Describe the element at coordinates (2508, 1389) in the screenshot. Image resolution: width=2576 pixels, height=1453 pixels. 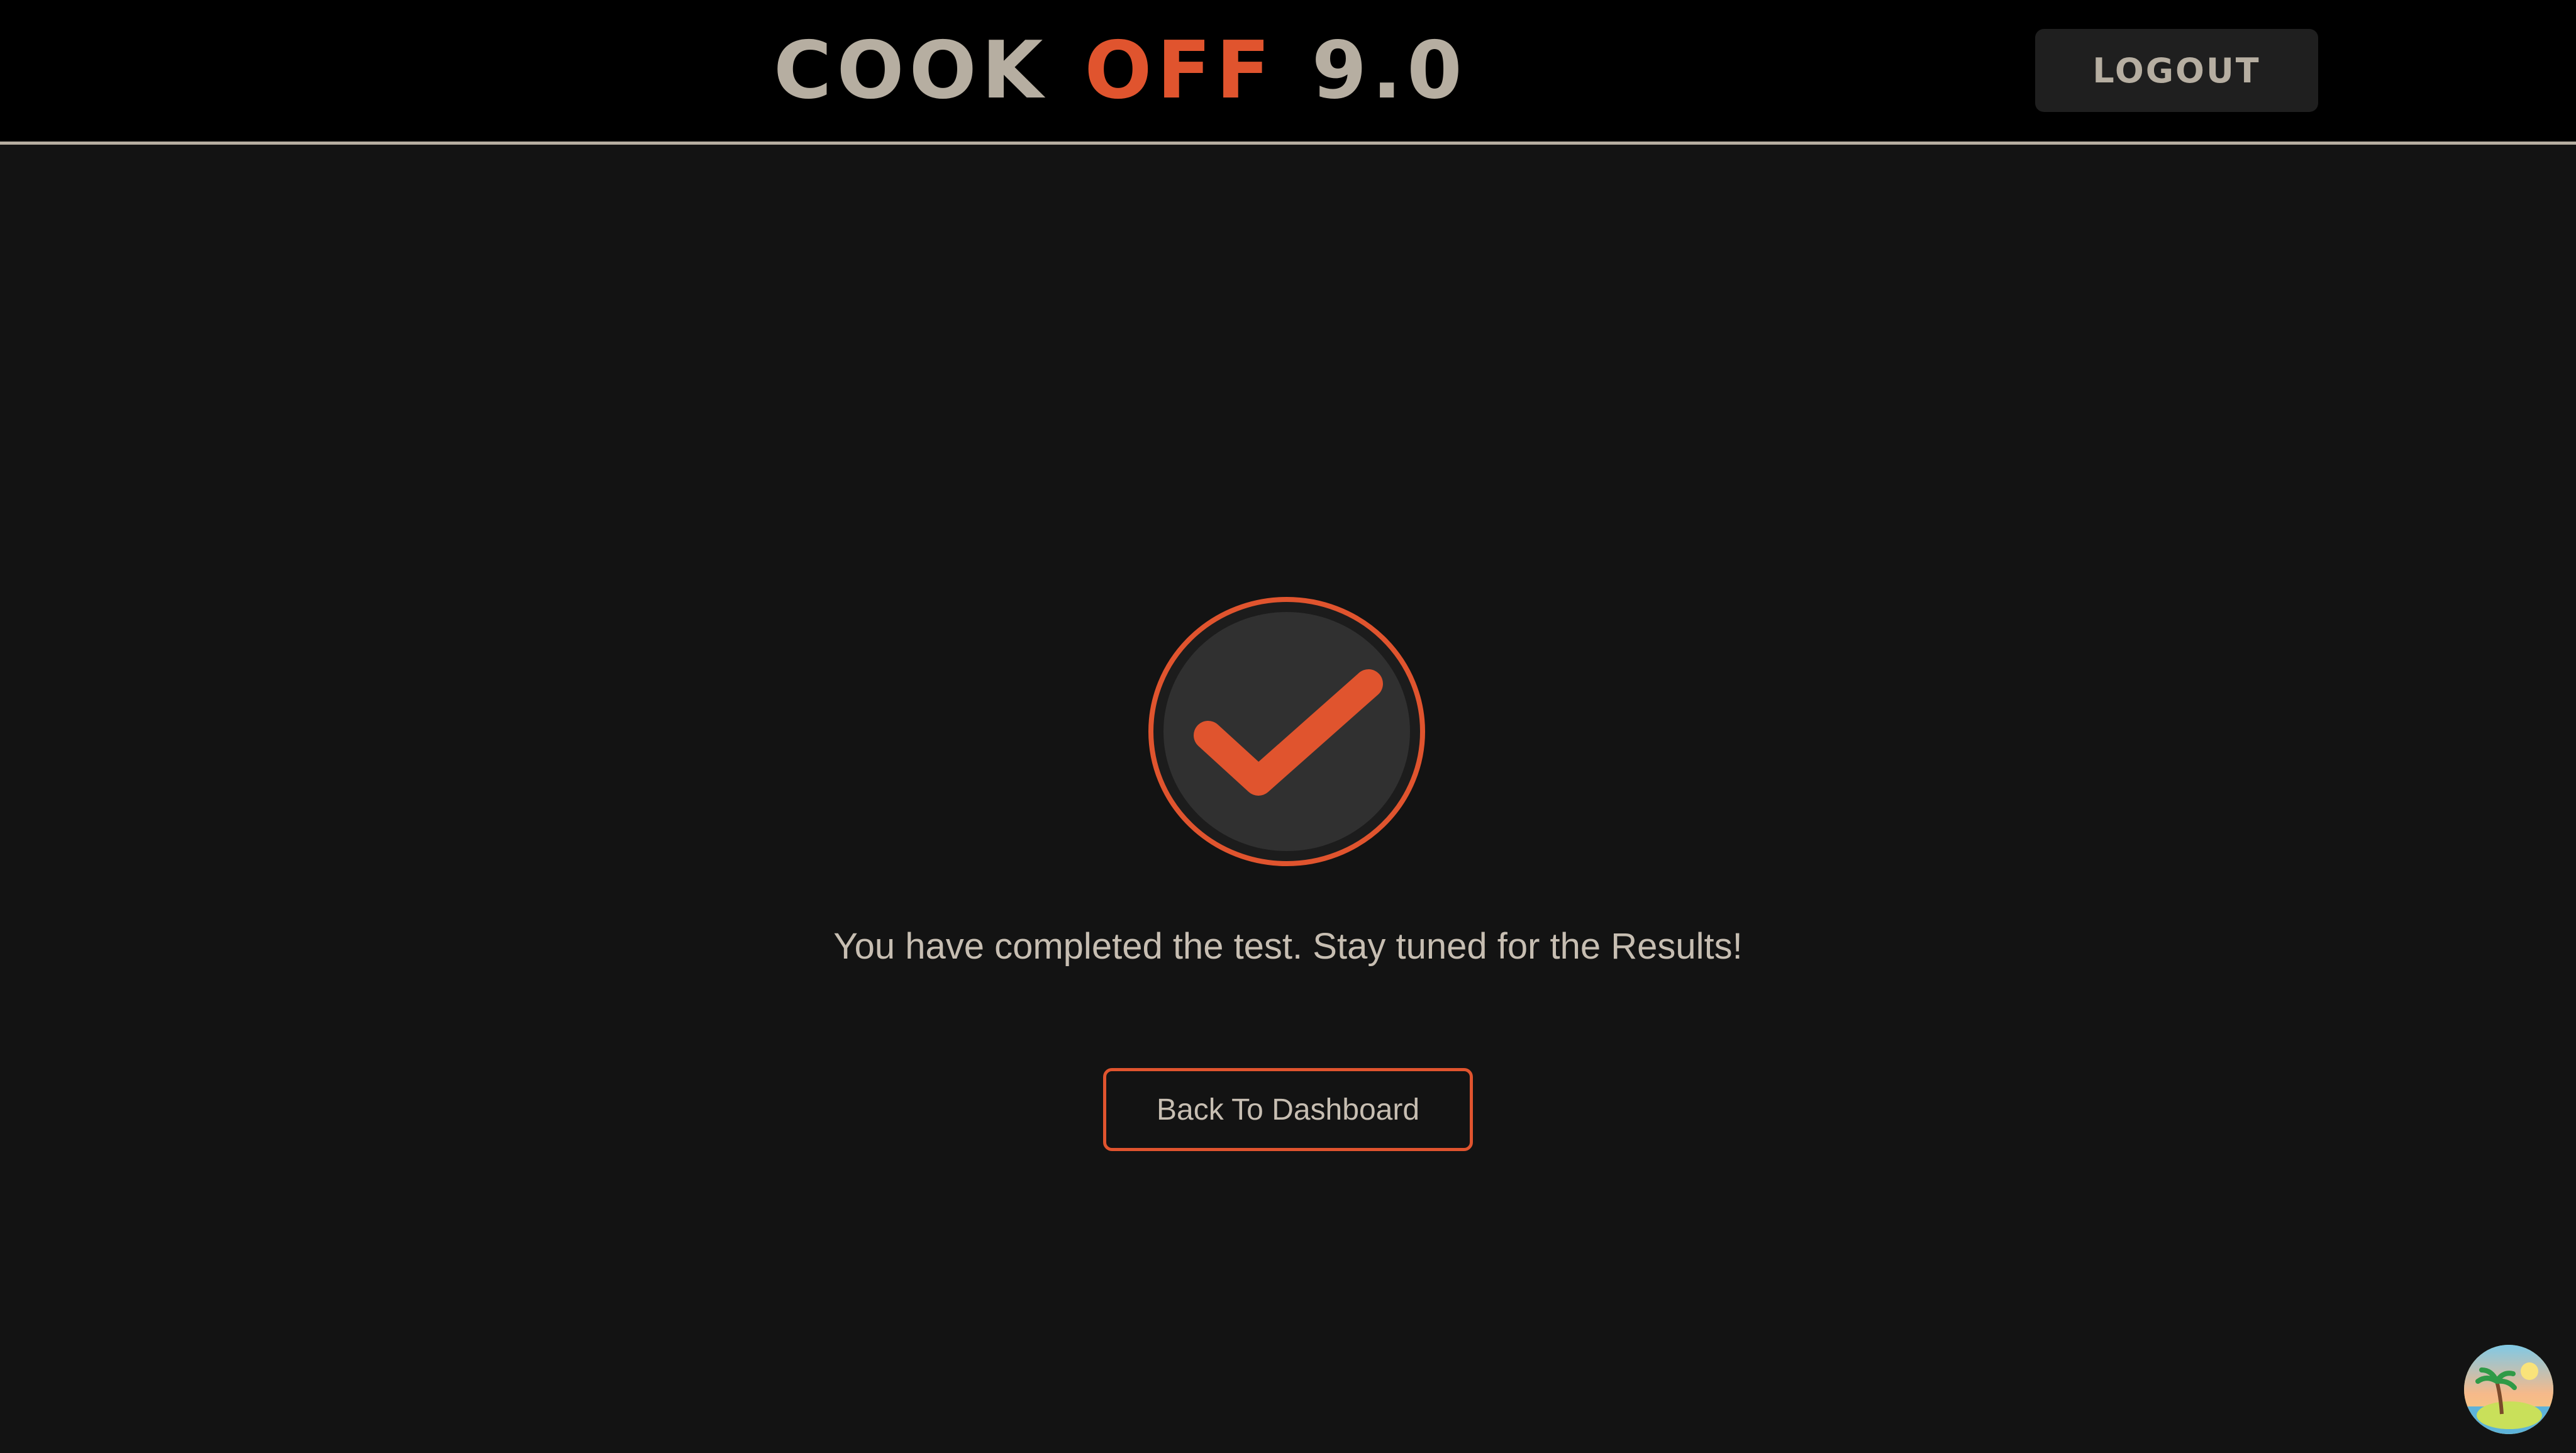
I see `palm-island-avatar-icon` at that location.